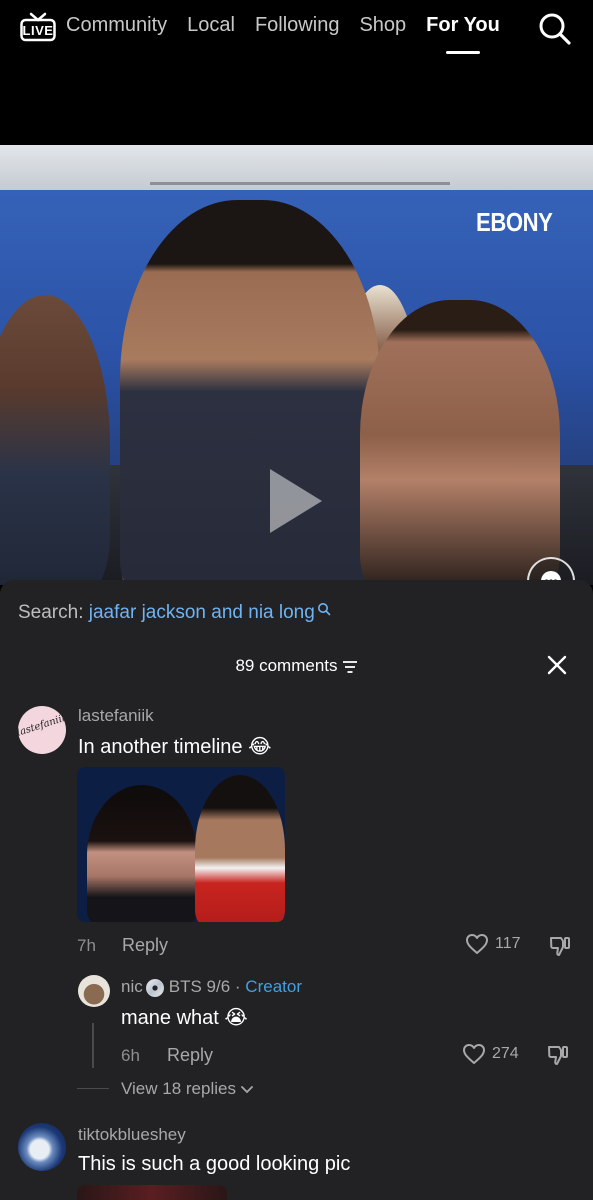 The width and height of the screenshot is (593, 1200). I want to click on close-button, so click(557, 665).